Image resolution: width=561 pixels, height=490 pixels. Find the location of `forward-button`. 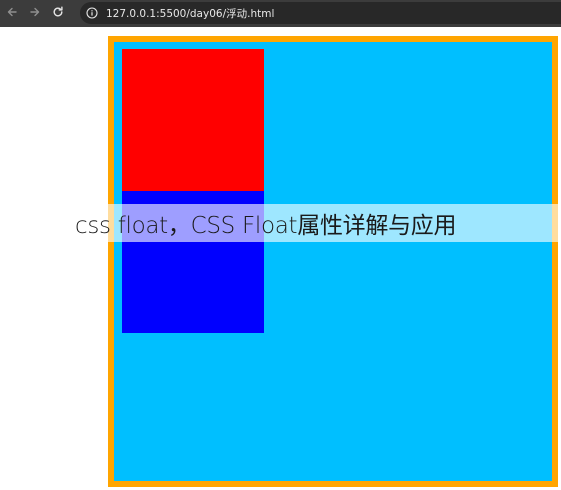

forward-button is located at coordinates (35, 14).